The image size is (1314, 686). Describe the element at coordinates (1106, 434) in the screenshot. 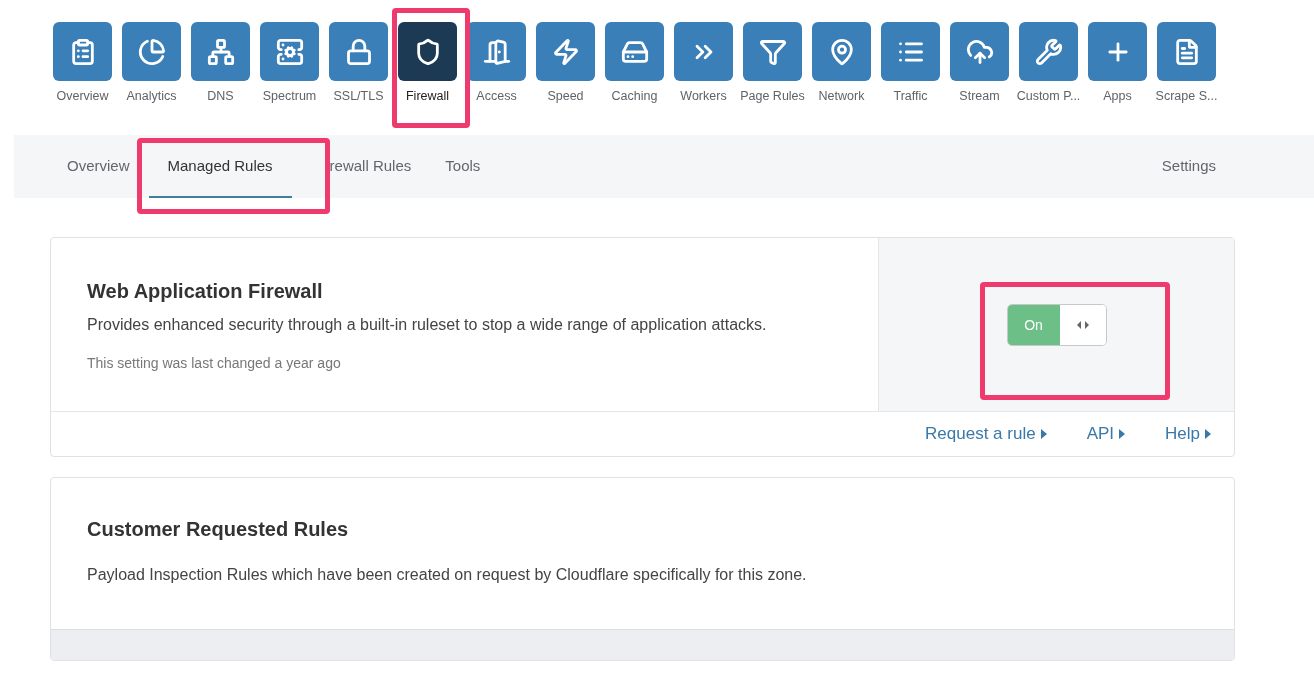

I see `footer-link: API` at that location.